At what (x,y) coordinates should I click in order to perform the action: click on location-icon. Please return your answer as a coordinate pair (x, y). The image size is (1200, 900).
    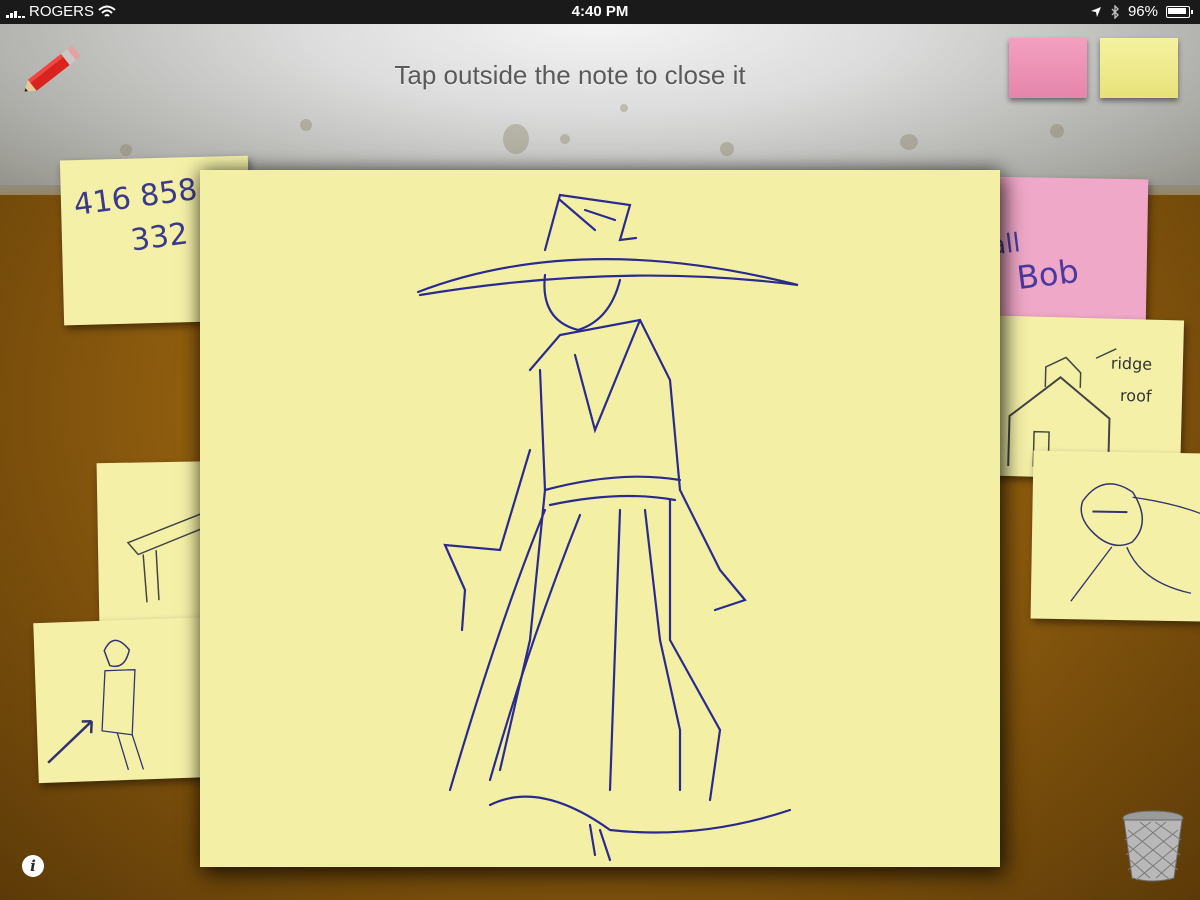
    Looking at the image, I should click on (1095, 11).